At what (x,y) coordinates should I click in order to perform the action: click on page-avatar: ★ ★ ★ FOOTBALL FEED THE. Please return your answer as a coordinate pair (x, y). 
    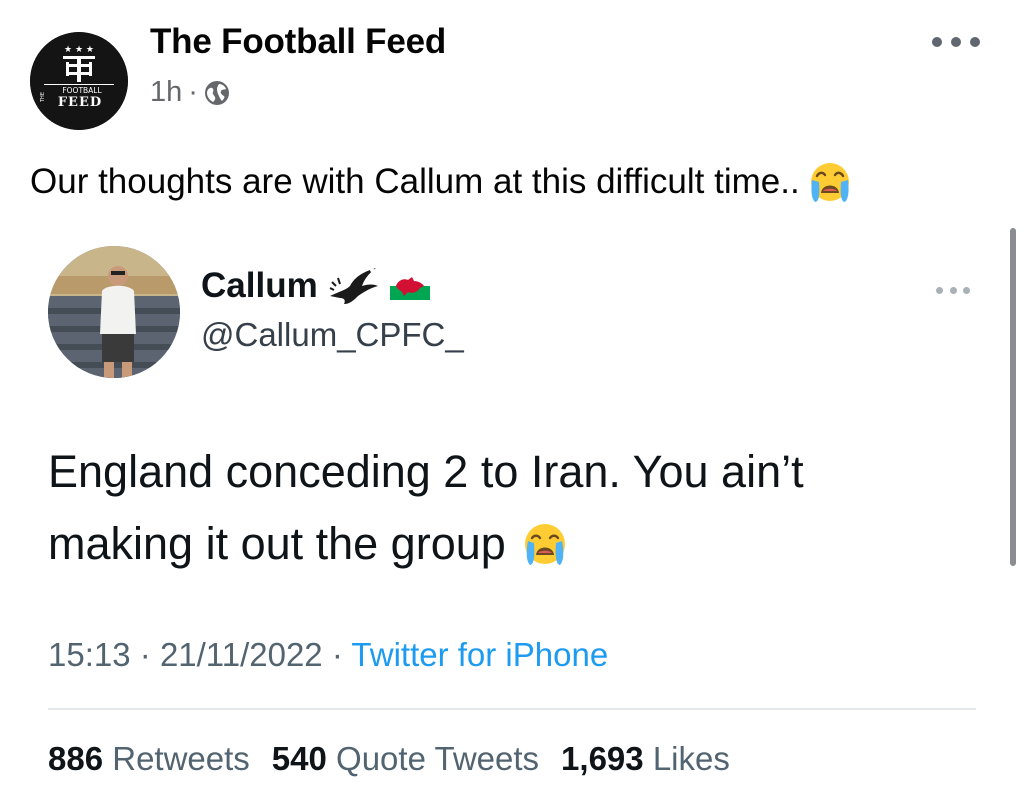
    Looking at the image, I should click on (79, 81).